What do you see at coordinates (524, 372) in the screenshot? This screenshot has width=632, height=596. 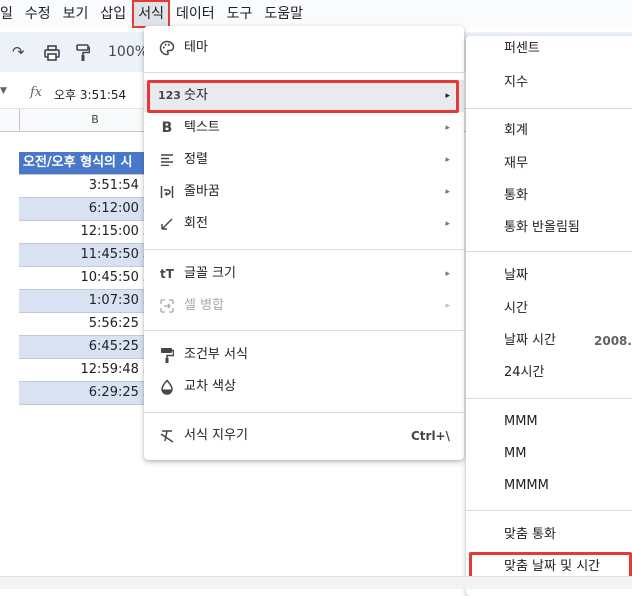 I see `submenu-label: 24시간` at bounding box center [524, 372].